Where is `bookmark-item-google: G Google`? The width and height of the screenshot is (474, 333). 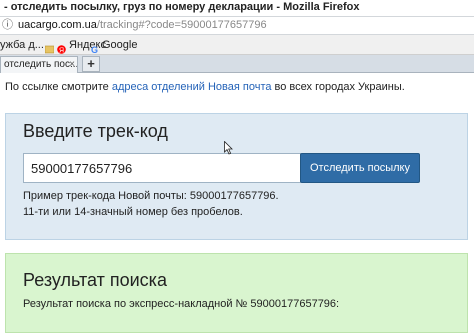
bookmark-item-google: G Google is located at coordinates (114, 45).